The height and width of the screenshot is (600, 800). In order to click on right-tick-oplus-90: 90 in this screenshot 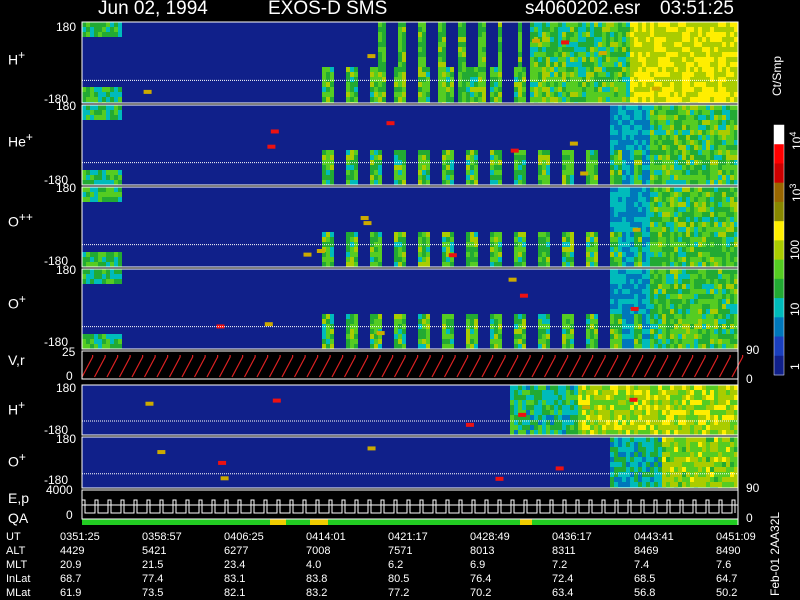, I will do `click(753, 488)`.